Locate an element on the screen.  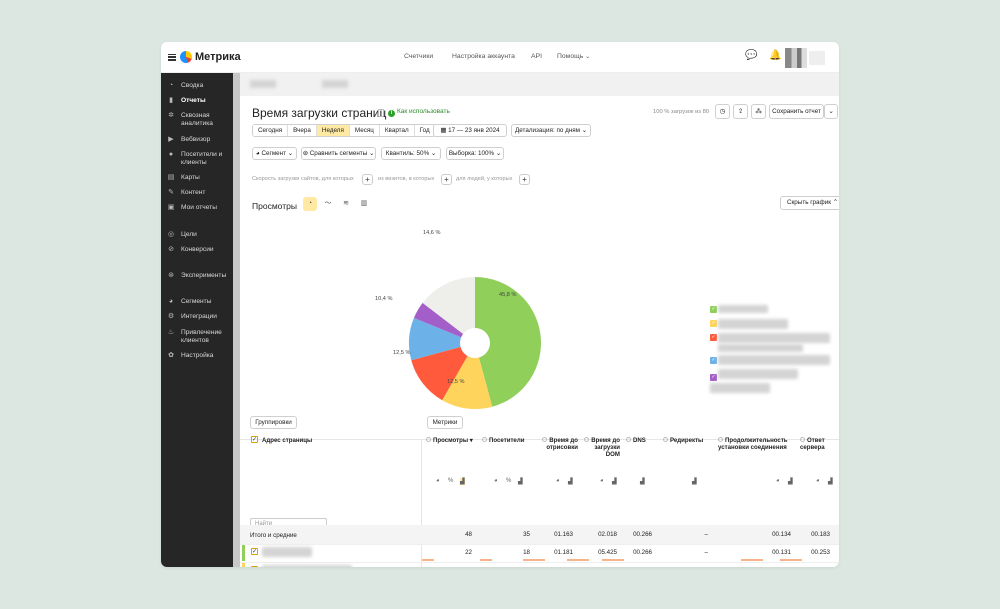
metrika-logo-icon is located at coordinates (186, 57).